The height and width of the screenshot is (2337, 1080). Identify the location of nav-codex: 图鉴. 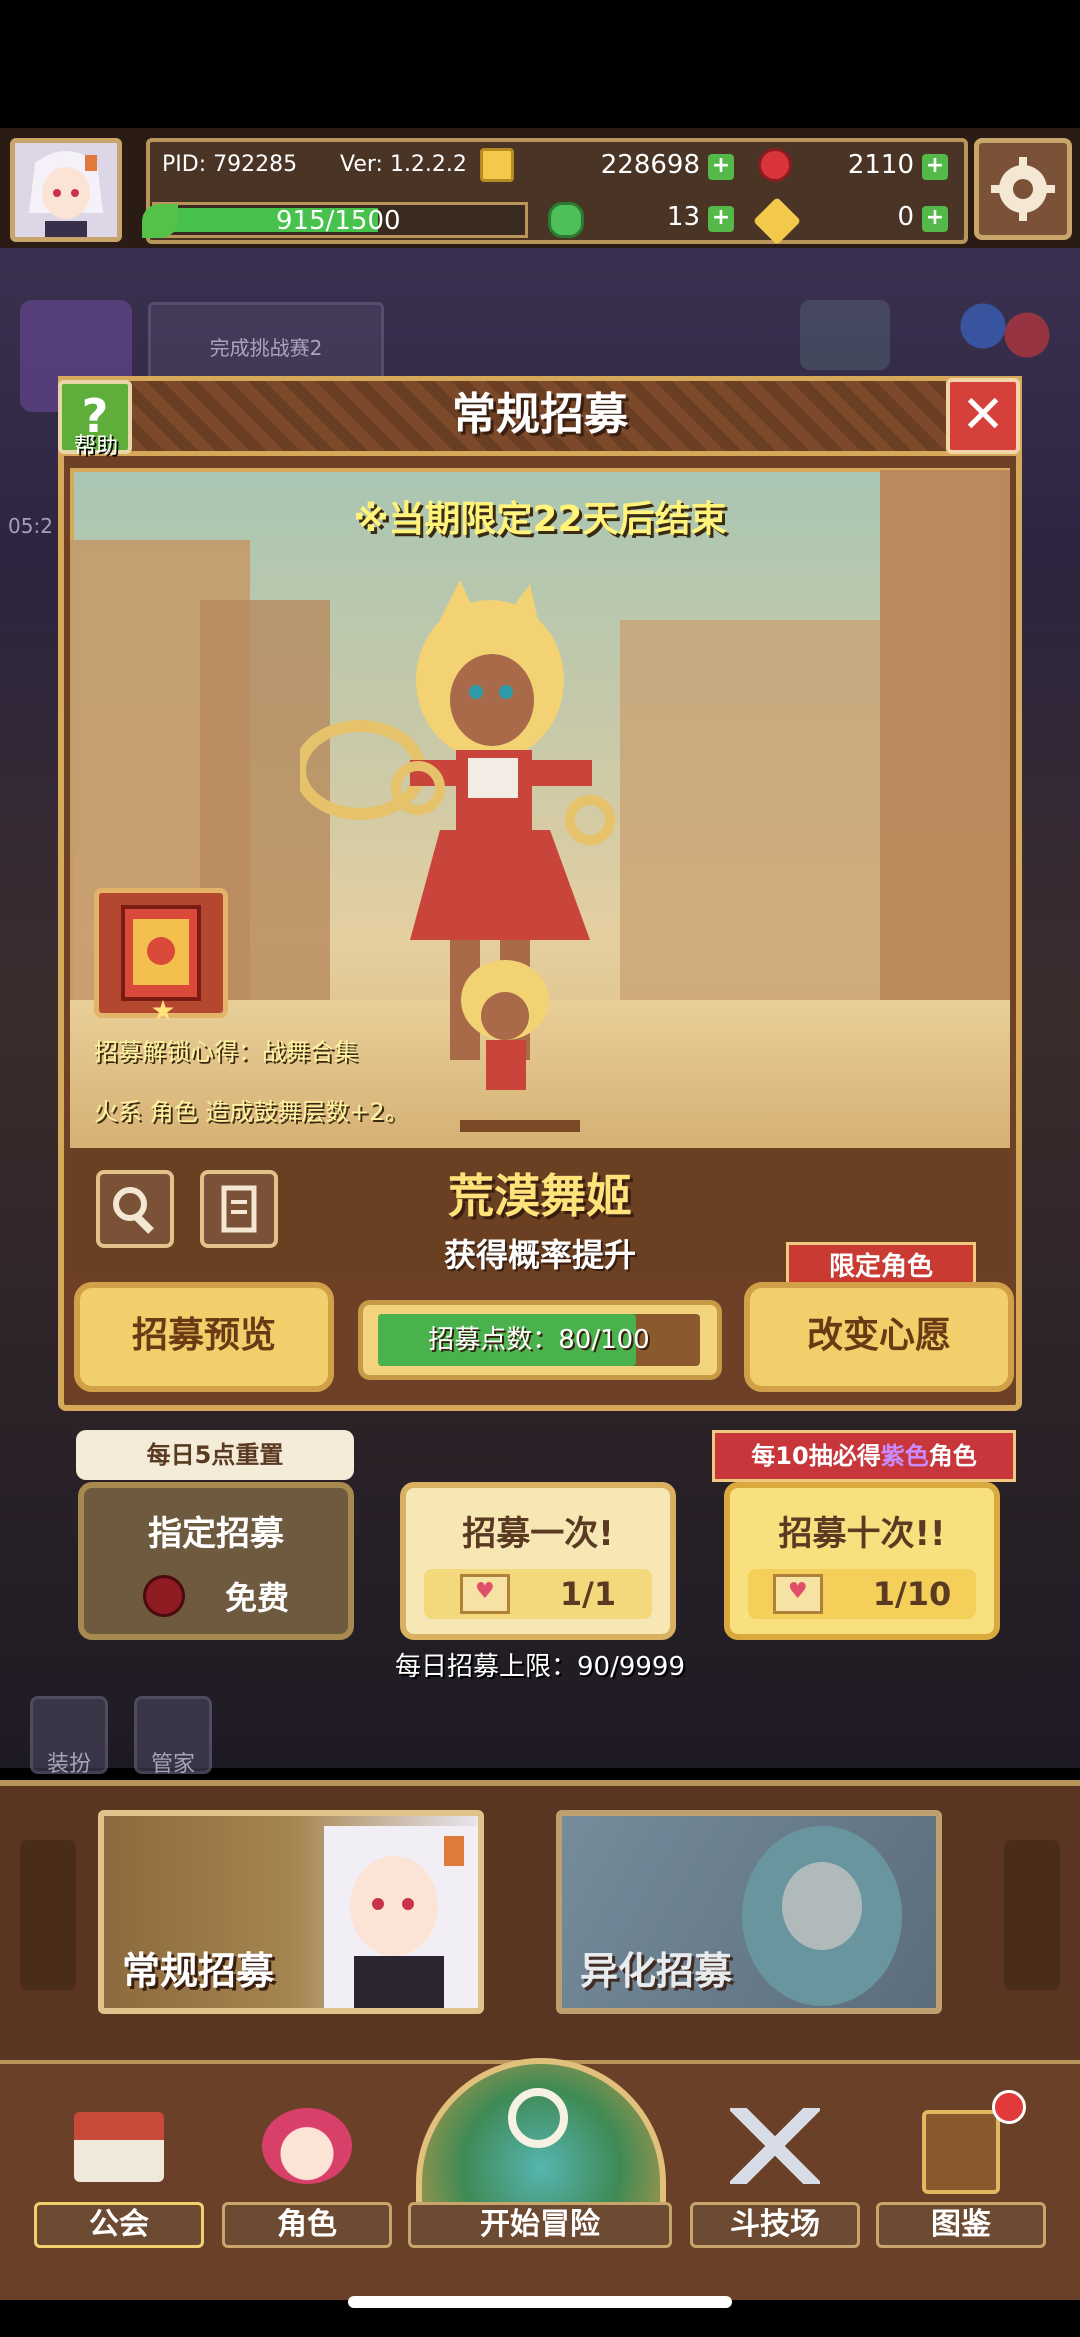
(961, 2173).